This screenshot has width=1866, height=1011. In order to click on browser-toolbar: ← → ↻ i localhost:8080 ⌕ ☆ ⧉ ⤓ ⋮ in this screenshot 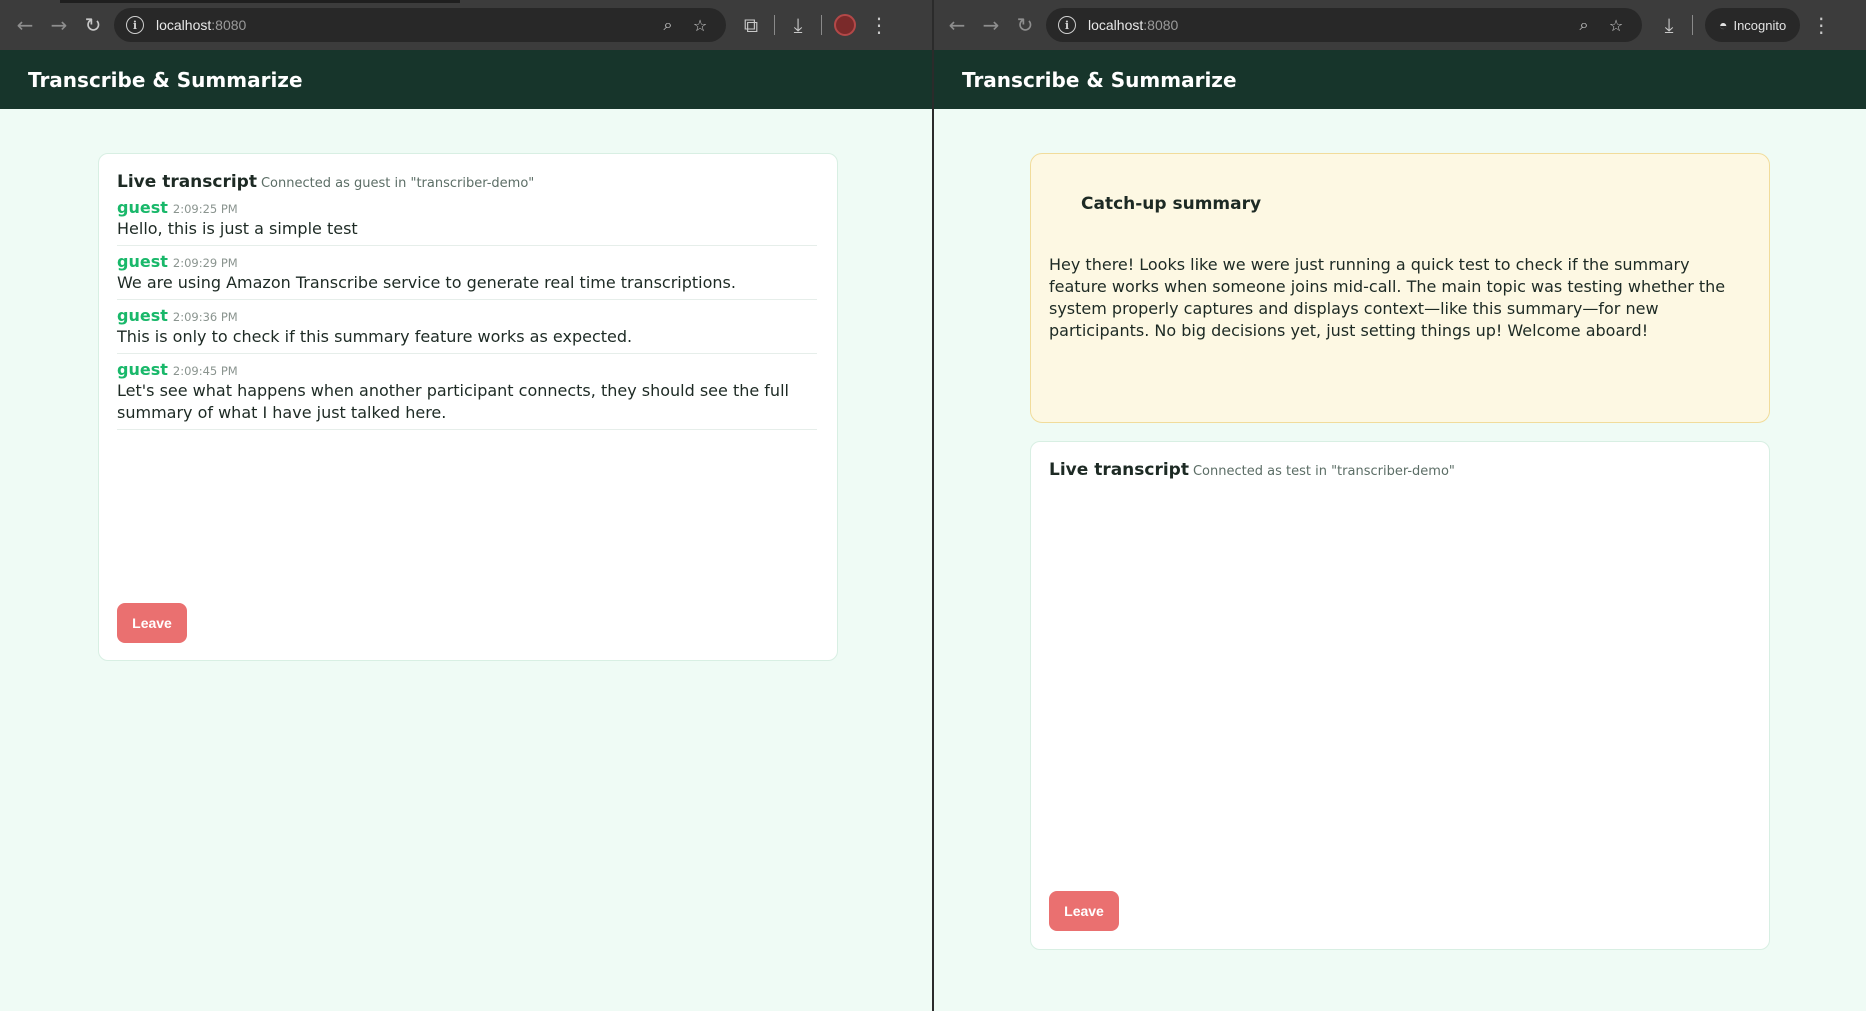, I will do `click(466, 25)`.